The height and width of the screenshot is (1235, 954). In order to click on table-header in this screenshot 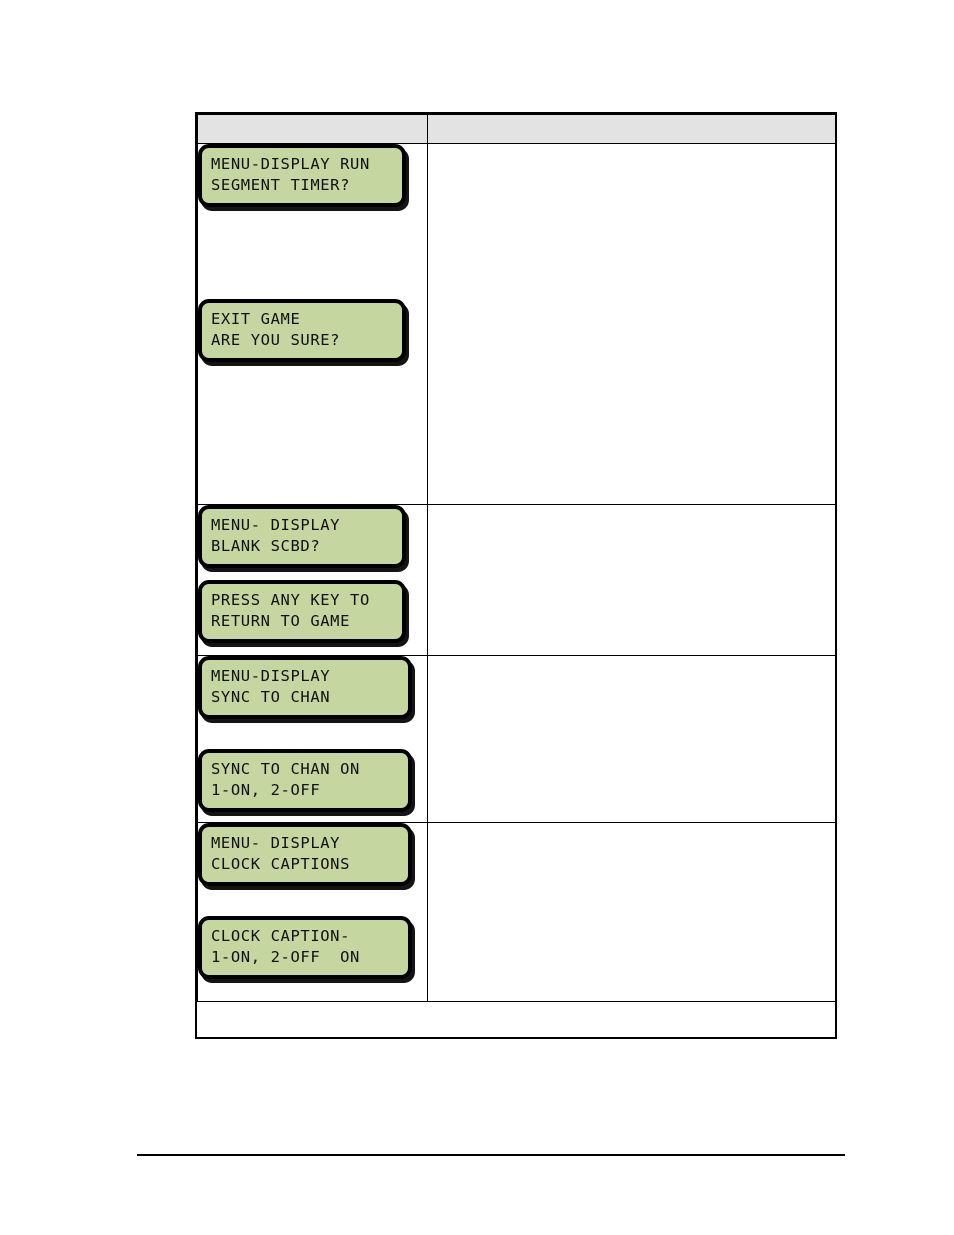, I will do `click(516, 129)`.